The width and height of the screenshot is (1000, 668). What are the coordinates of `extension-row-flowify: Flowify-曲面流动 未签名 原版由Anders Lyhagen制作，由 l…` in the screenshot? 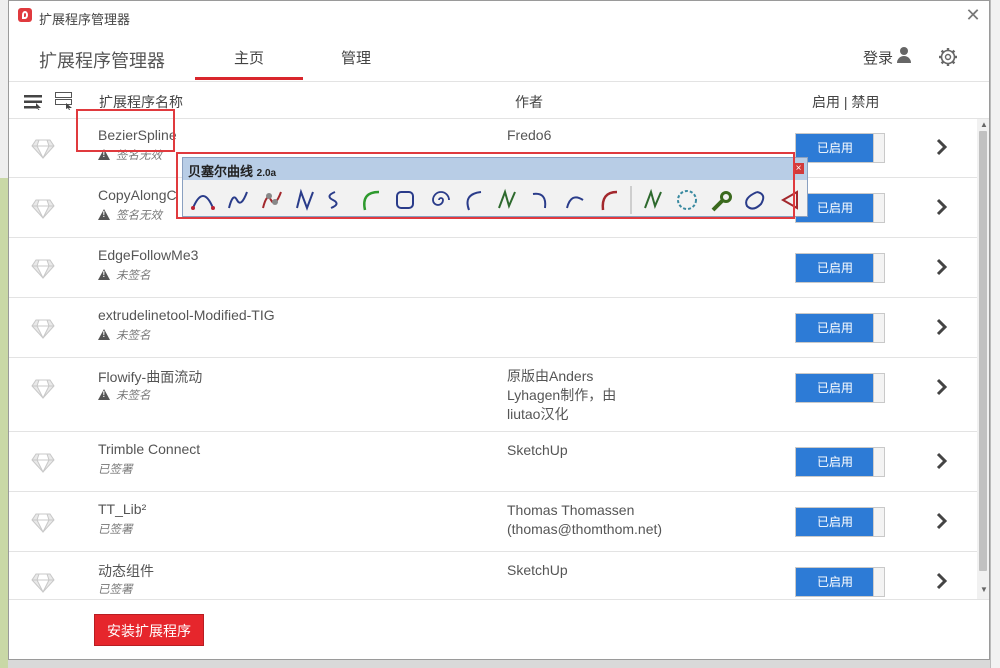 It's located at (493, 395).